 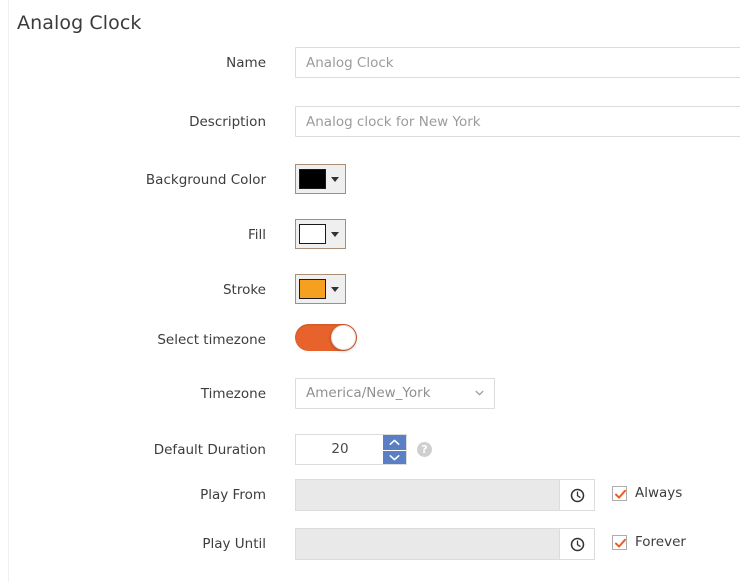 What do you see at coordinates (234, 544) in the screenshot?
I see `play-until-label: Play Until` at bounding box center [234, 544].